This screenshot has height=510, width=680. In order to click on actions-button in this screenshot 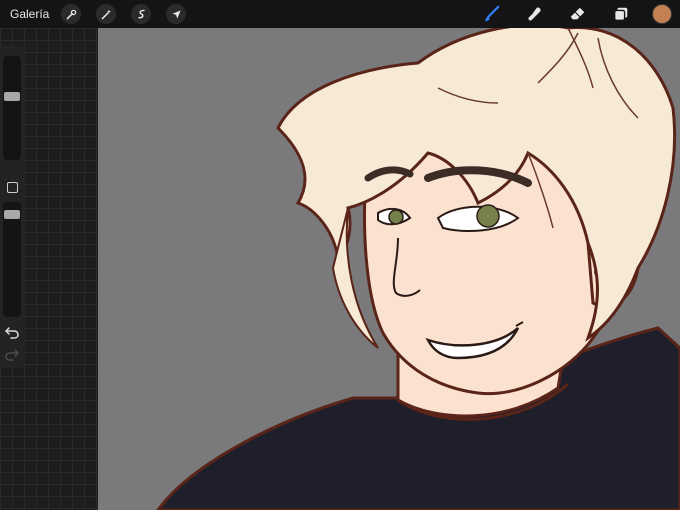, I will do `click(71, 14)`.